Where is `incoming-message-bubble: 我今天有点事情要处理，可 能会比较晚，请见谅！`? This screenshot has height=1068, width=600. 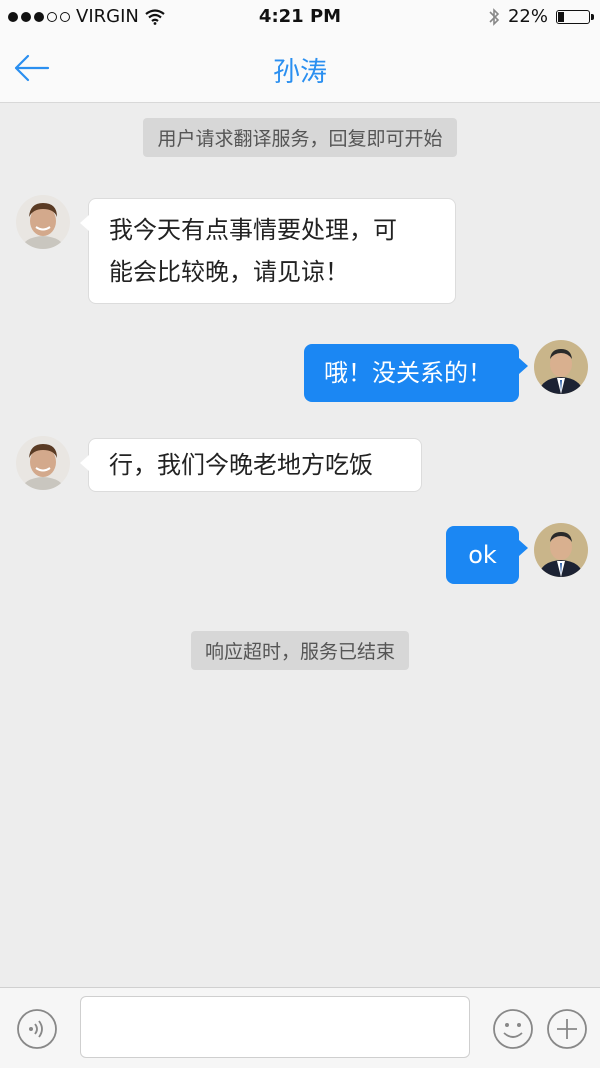
incoming-message-bubble: 我今天有点事情要处理，可 能会比较晚，请见谅！ is located at coordinates (268, 251).